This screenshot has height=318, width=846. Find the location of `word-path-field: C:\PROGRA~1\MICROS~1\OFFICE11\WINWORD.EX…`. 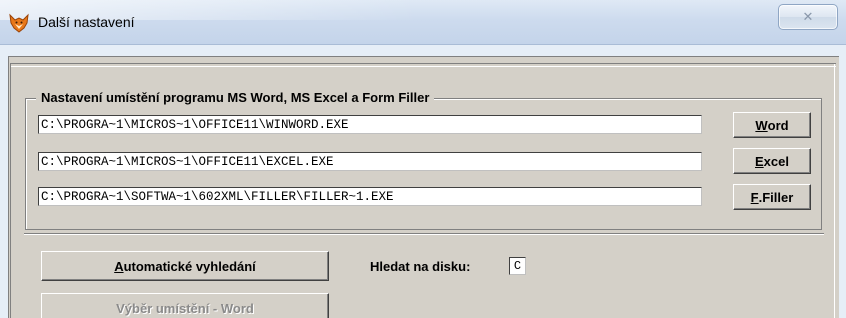

word-path-field: C:\PROGRA~1\MICROS~1\OFFICE11\WINWORD.EX… is located at coordinates (370, 124).